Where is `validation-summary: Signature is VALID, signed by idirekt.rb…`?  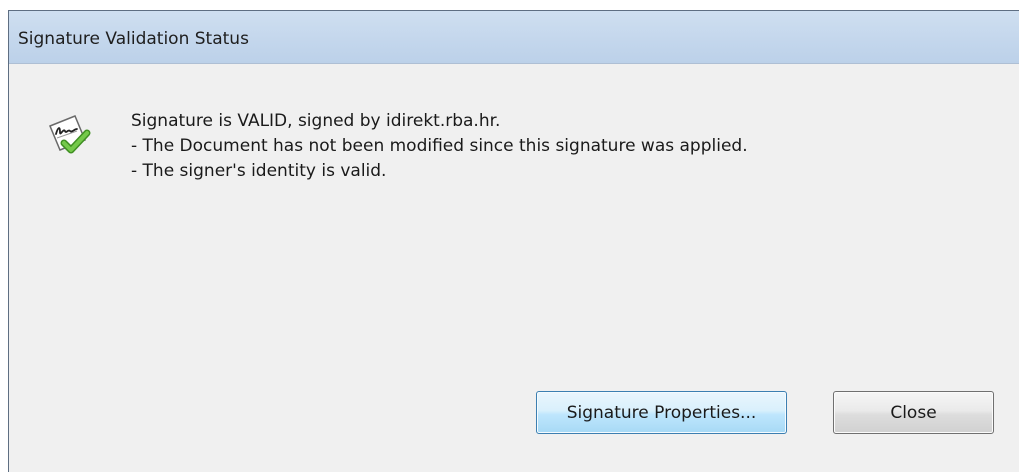
validation-summary: Signature is VALID, signed by idirekt.rb… is located at coordinates (316, 121).